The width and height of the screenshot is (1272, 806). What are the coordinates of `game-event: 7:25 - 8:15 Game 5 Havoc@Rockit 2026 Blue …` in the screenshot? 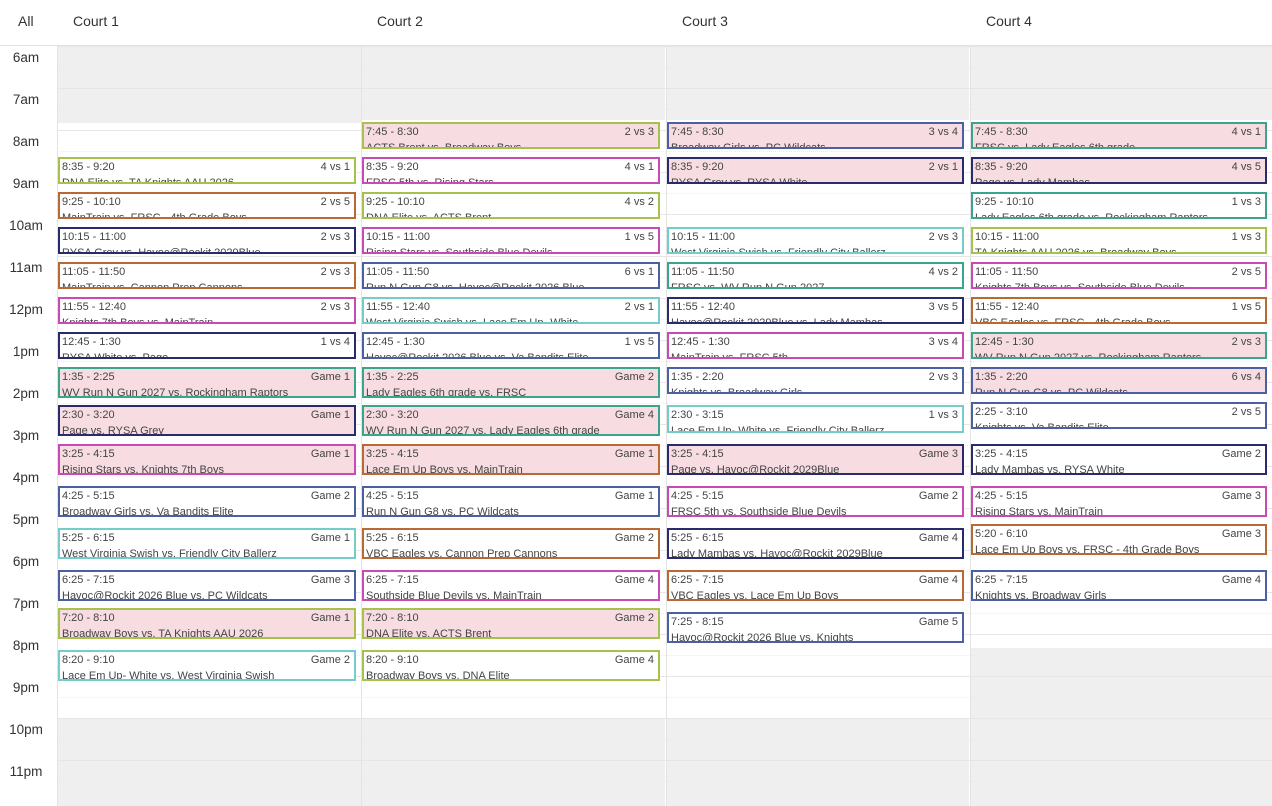 It's located at (815, 627).